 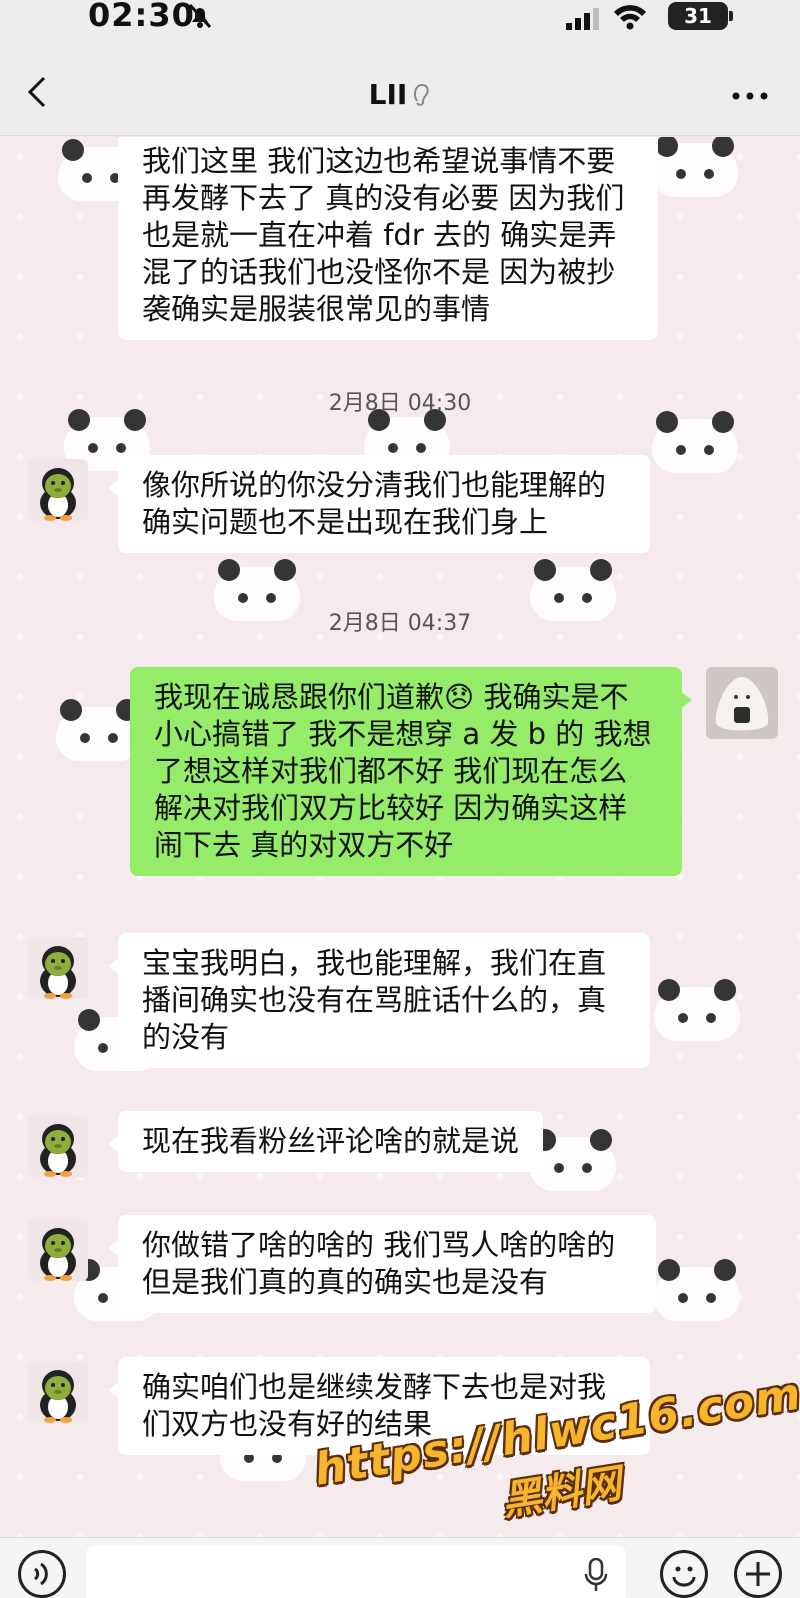 What do you see at coordinates (200, 16) in the screenshot?
I see `bell-off-icon` at bounding box center [200, 16].